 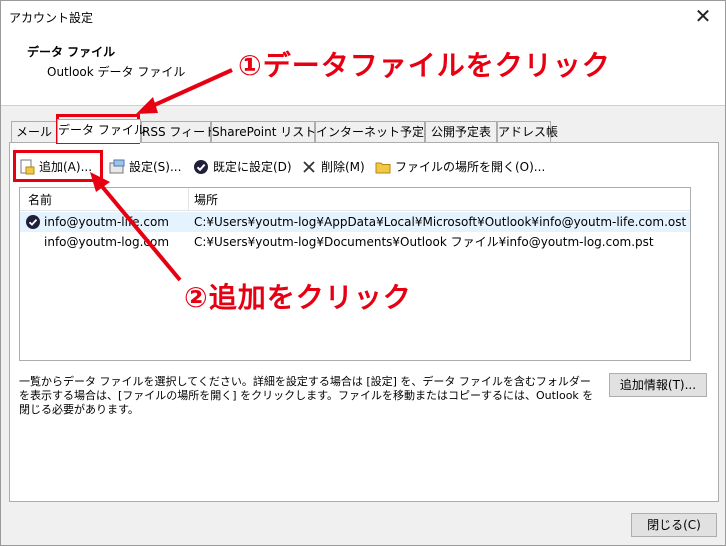 I want to click on arrow-to-data-files-tab, so click(x=184, y=91).